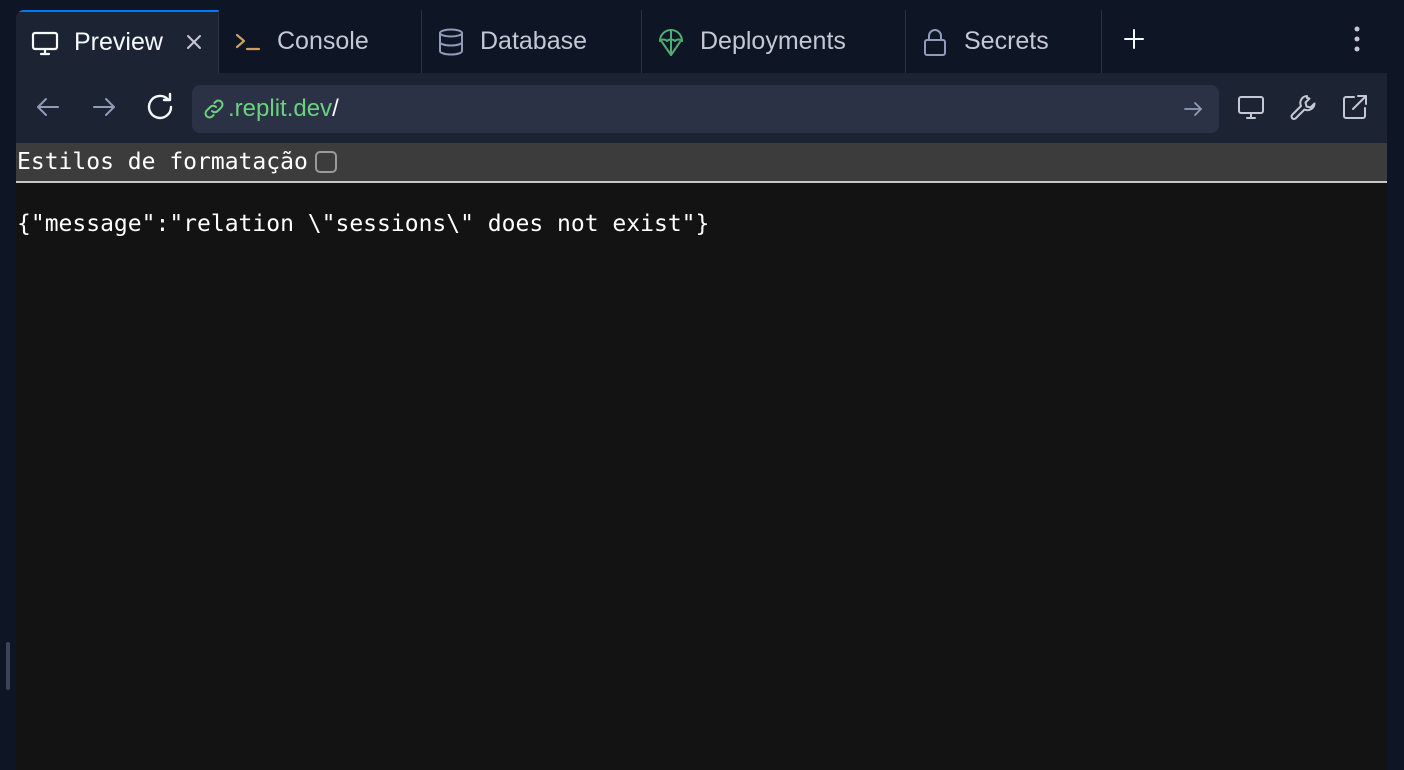 The image size is (1404, 770). What do you see at coordinates (451, 42) in the screenshot?
I see `database-icon` at bounding box center [451, 42].